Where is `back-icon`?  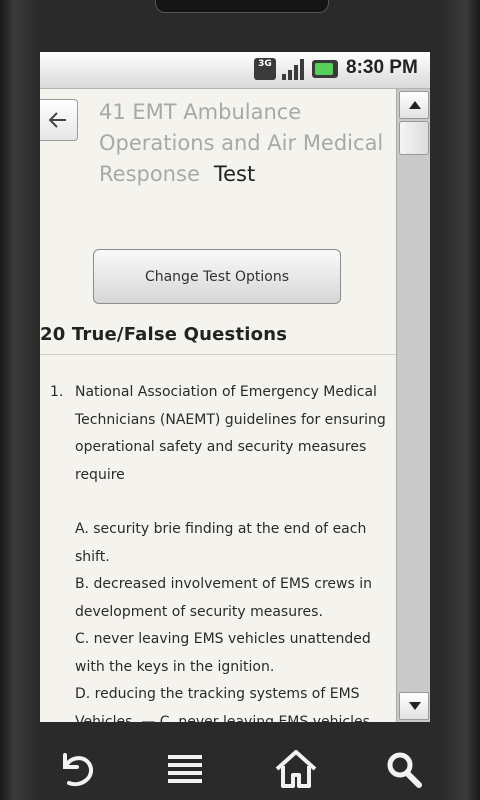 back-icon is located at coordinates (78, 770).